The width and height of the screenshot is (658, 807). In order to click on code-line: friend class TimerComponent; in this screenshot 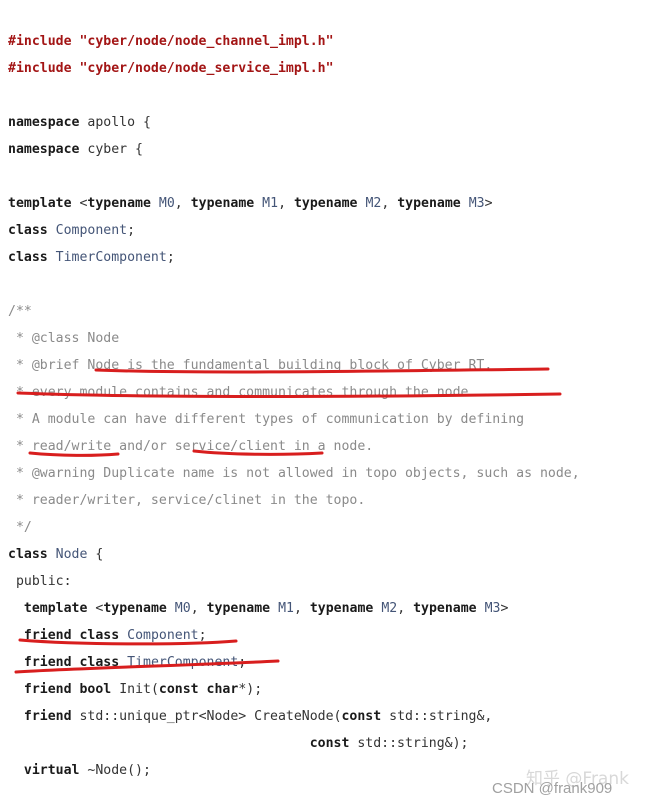, I will do `click(294, 662)`.